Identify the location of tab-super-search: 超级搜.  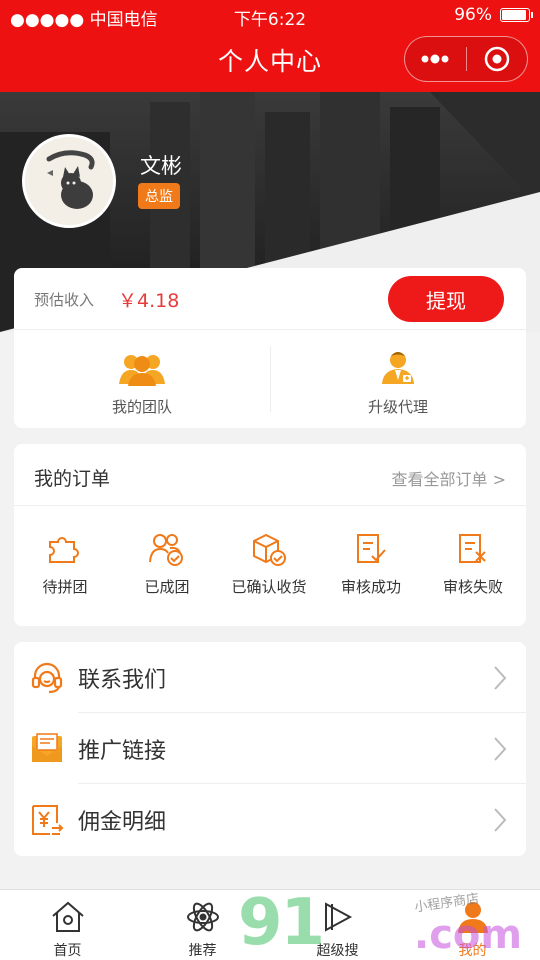
(337, 925).